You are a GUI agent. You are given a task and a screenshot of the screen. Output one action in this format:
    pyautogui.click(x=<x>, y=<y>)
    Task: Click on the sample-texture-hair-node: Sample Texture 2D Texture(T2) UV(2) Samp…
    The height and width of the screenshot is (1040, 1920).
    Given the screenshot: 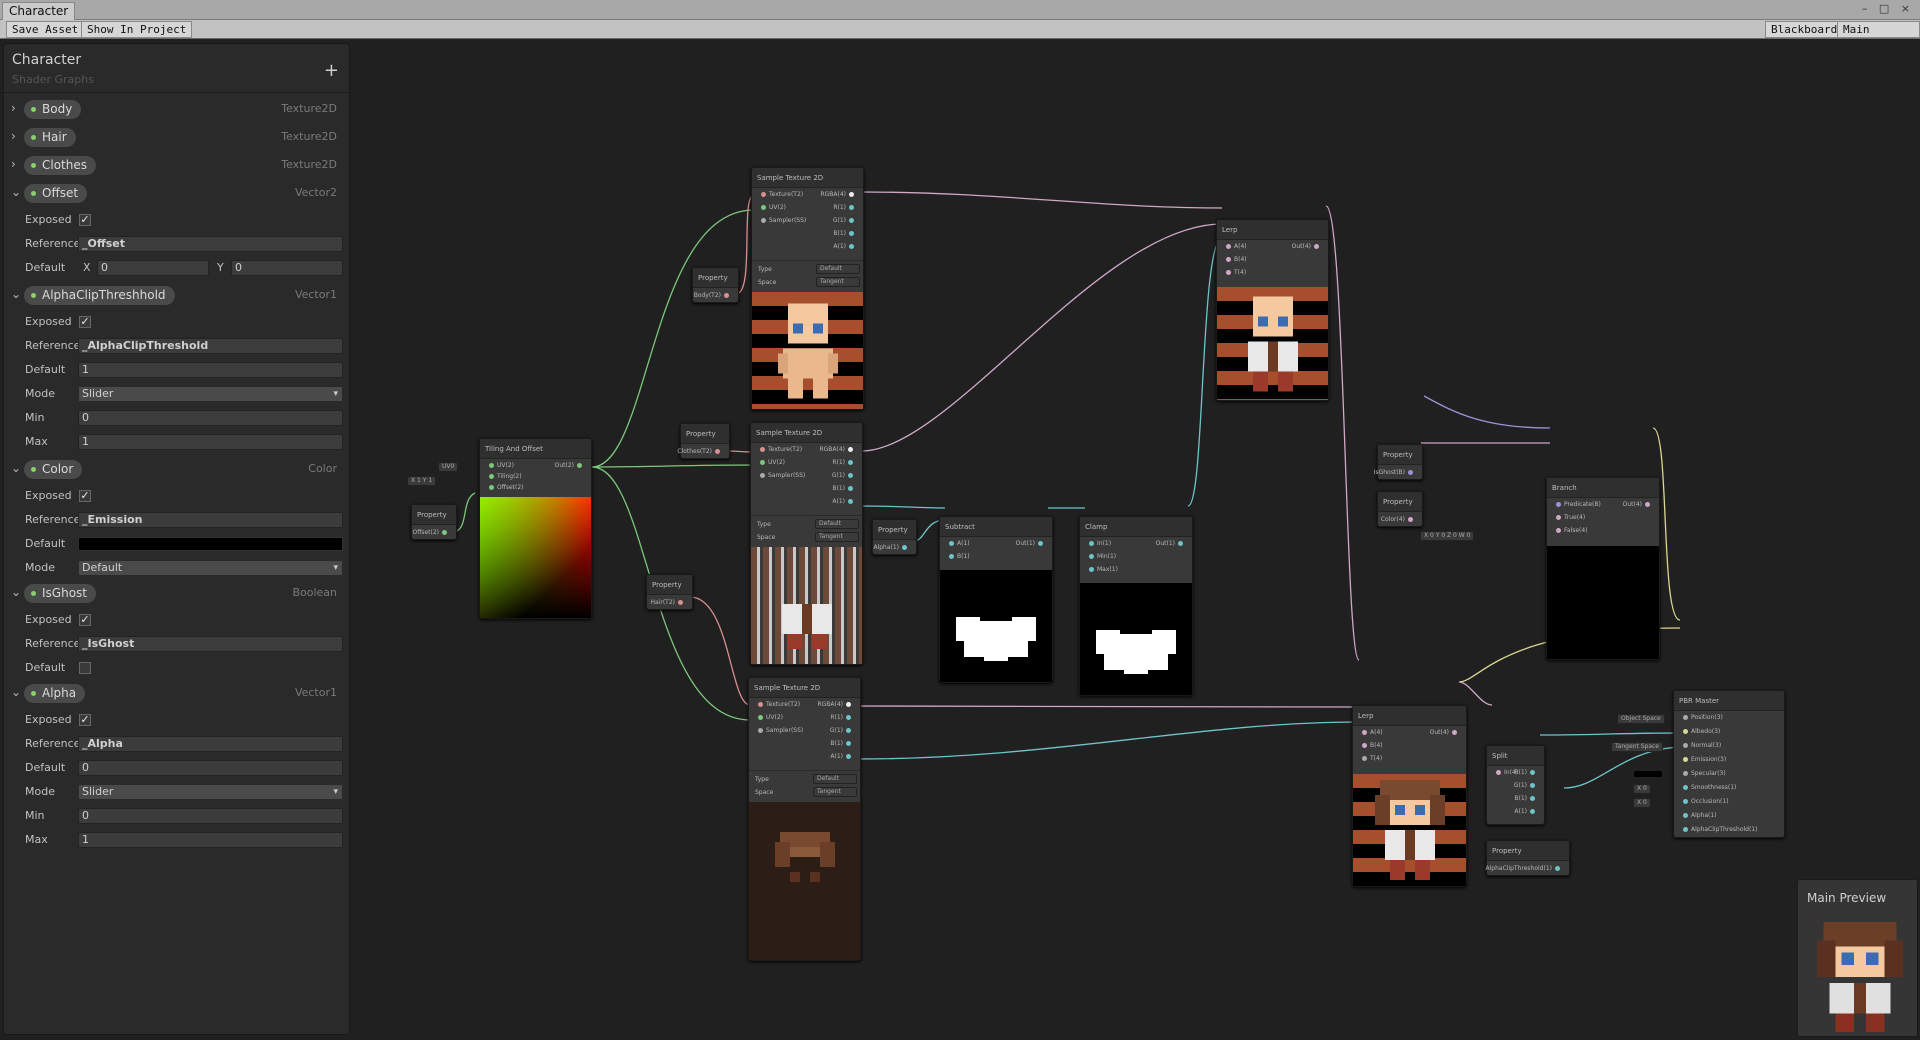 What is the action you would take?
    pyautogui.click(x=804, y=819)
    